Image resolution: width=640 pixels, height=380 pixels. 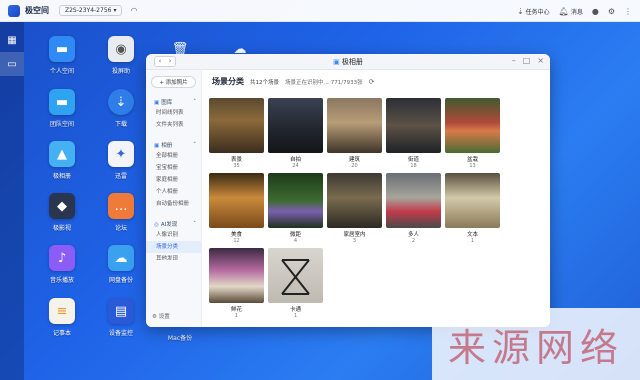 I want to click on brand-name: 极空间, so click(x=37, y=10).